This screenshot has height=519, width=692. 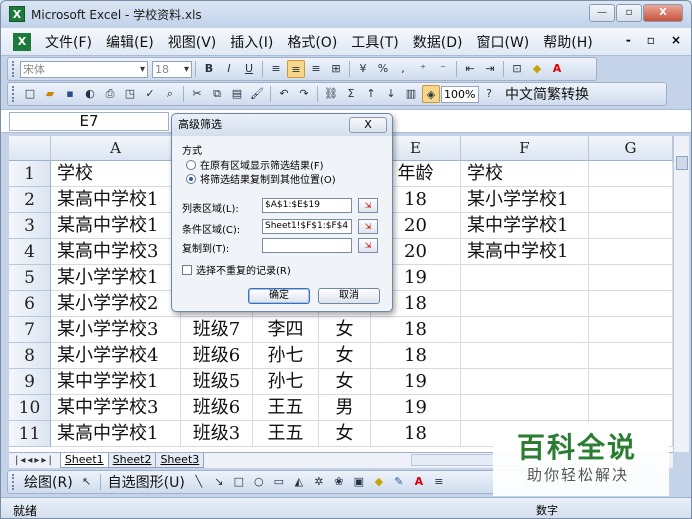 What do you see at coordinates (192, 42) in the screenshot?
I see `menu-view: 视图(V)` at bounding box center [192, 42].